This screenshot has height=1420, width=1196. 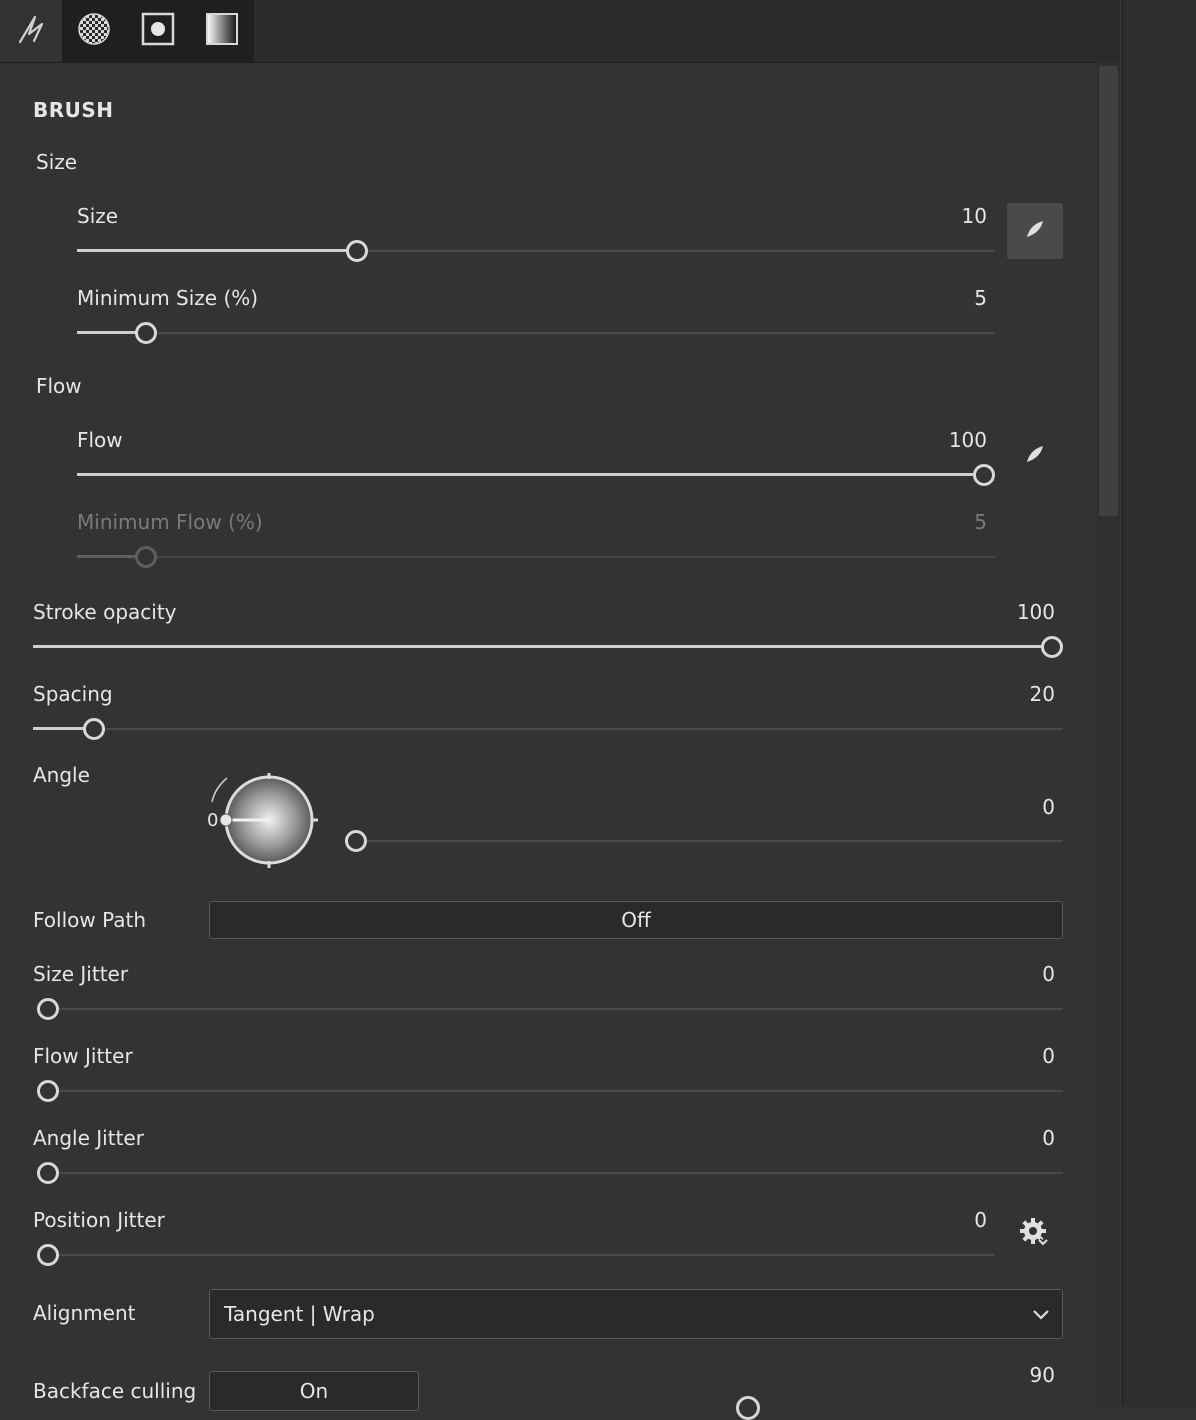 I want to click on flow-slider, so click(x=536, y=475).